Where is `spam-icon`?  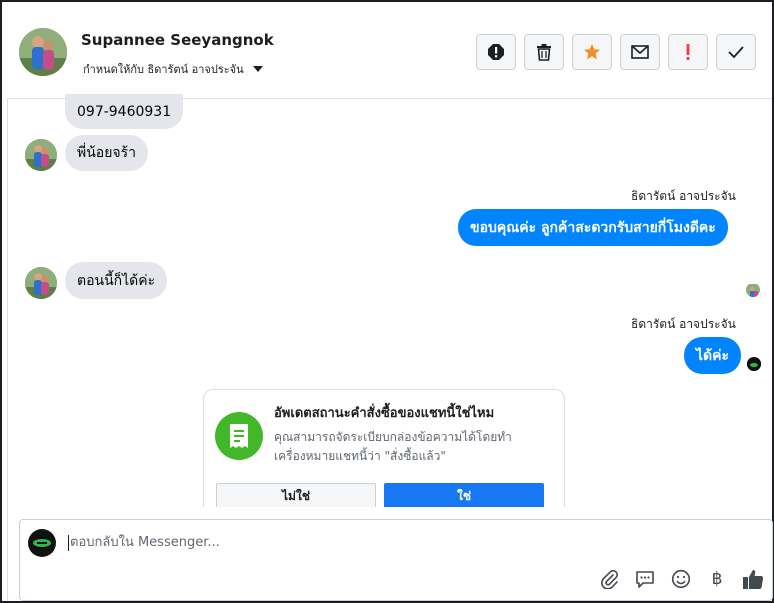
spam-icon is located at coordinates (496, 52).